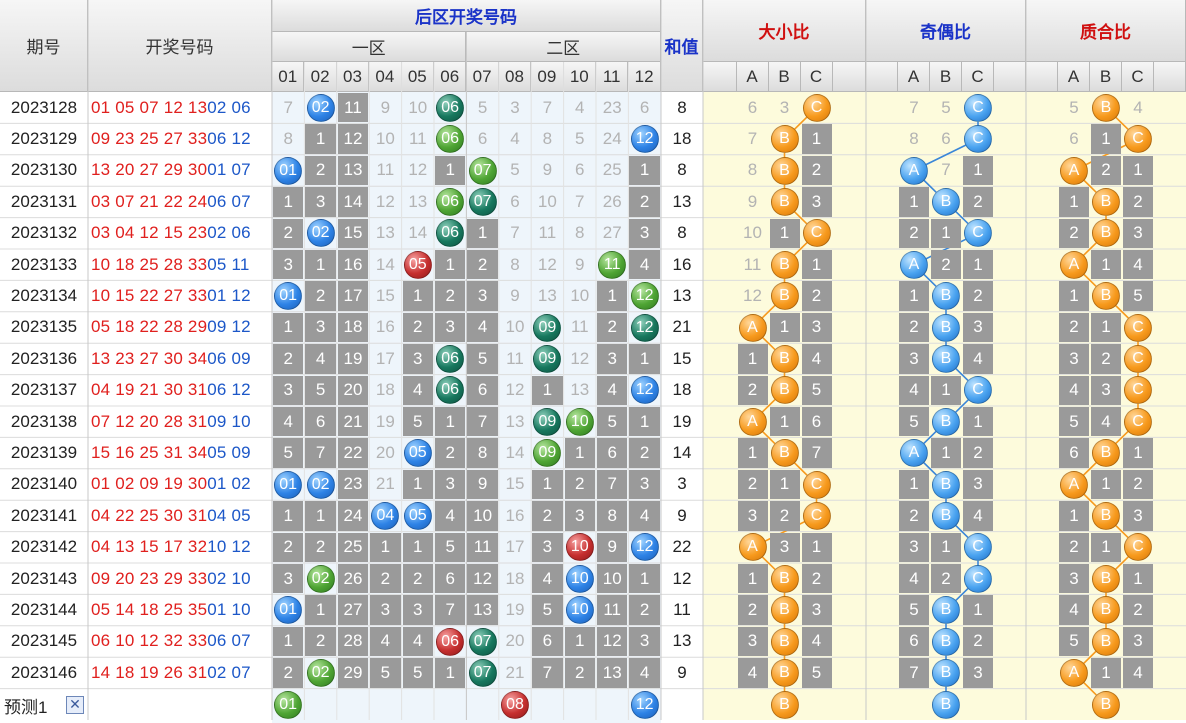 The height and width of the screenshot is (723, 1186). I want to click on header-num-9: 09, so click(547, 77).